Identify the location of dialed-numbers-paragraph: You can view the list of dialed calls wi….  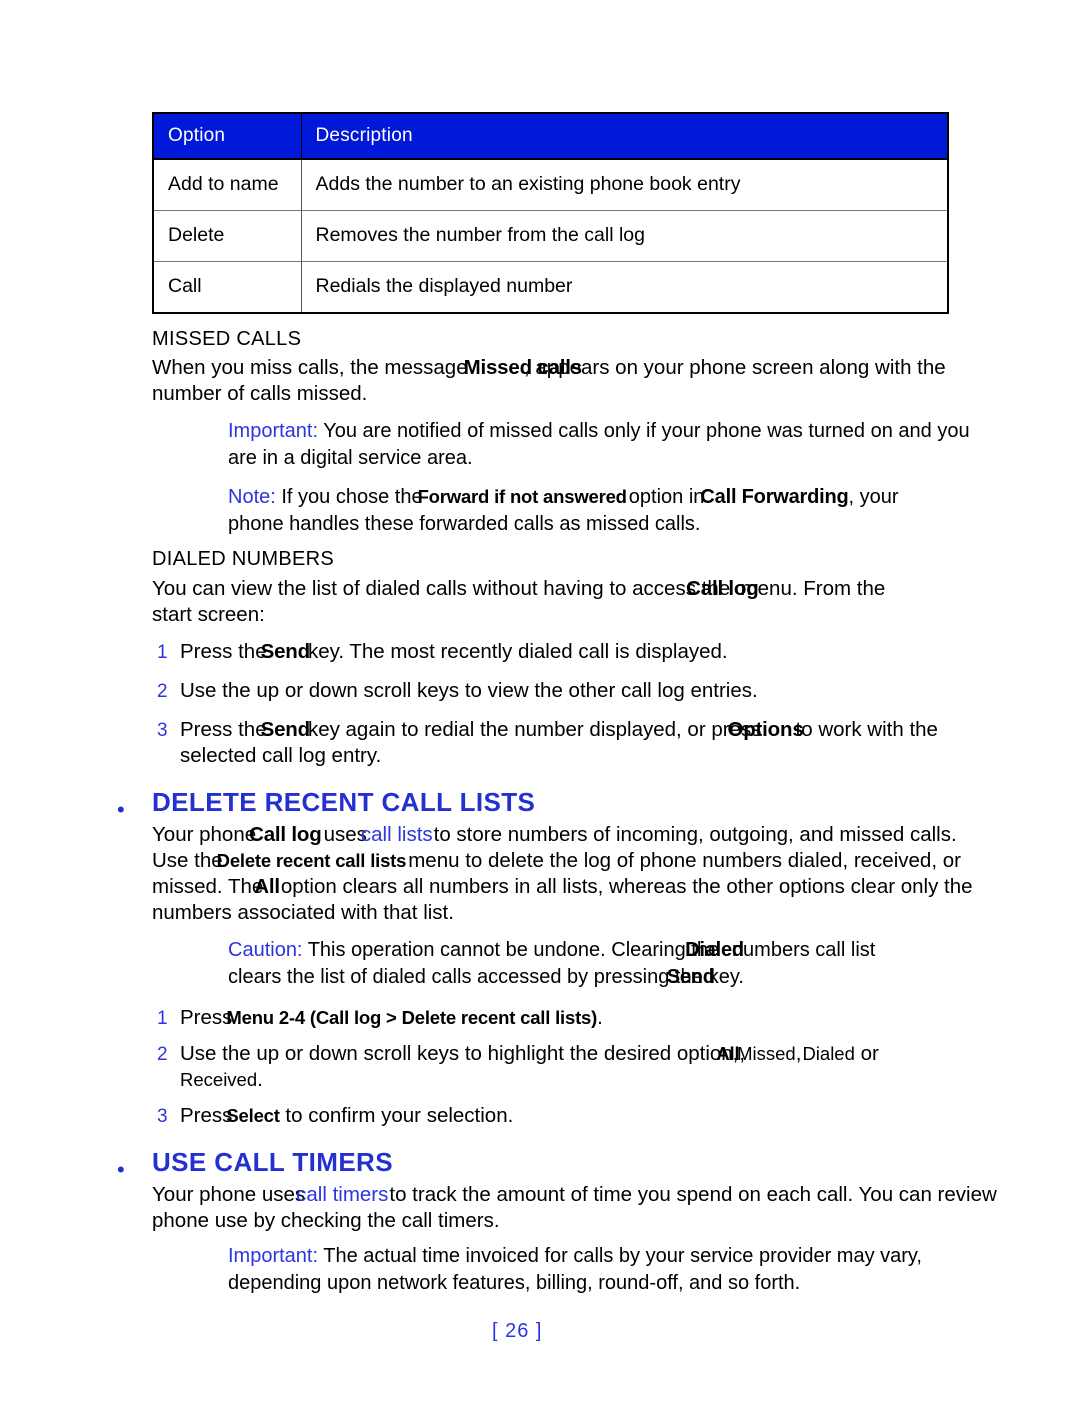
(597, 602).